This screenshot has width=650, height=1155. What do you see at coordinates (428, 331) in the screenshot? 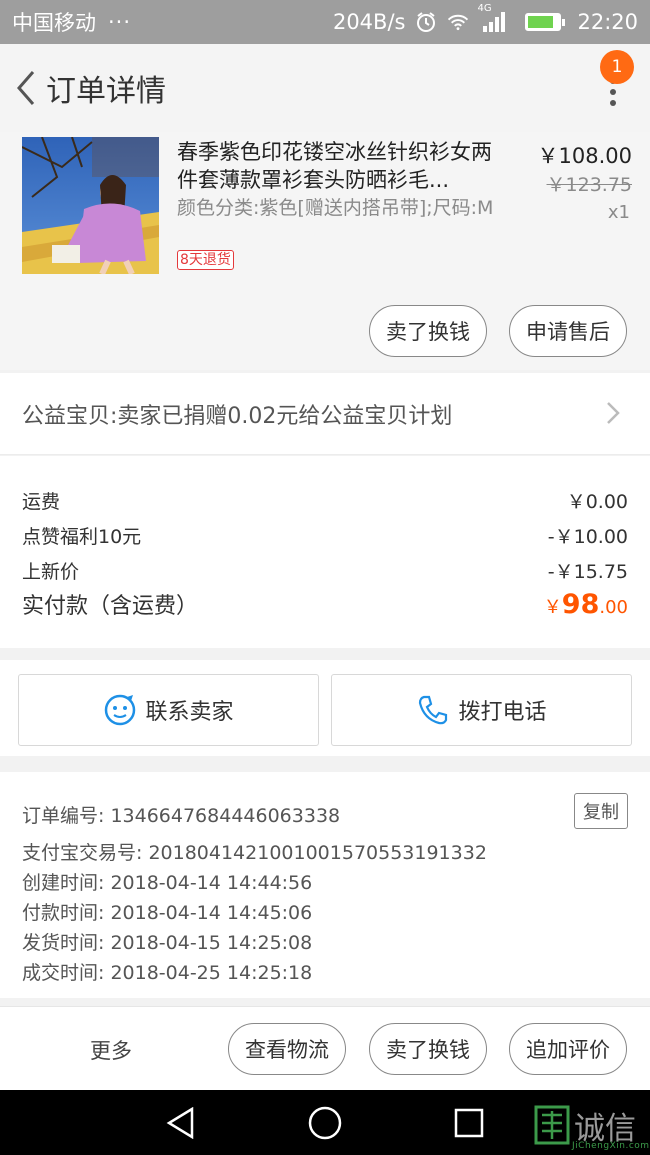
I see `sell-for-cash-button: 卖了换钱` at bounding box center [428, 331].